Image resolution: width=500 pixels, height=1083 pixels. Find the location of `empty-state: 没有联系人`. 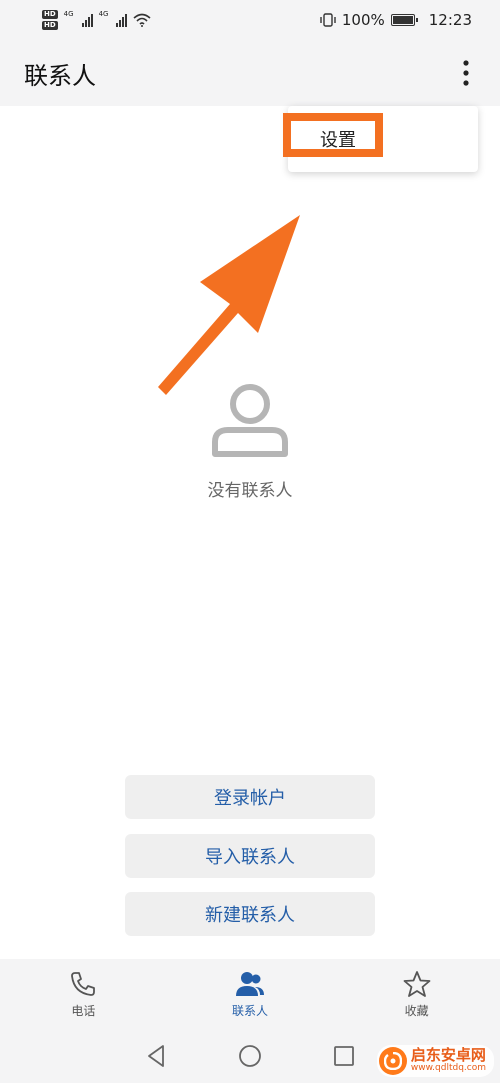

empty-state: 没有联系人 is located at coordinates (250, 440).